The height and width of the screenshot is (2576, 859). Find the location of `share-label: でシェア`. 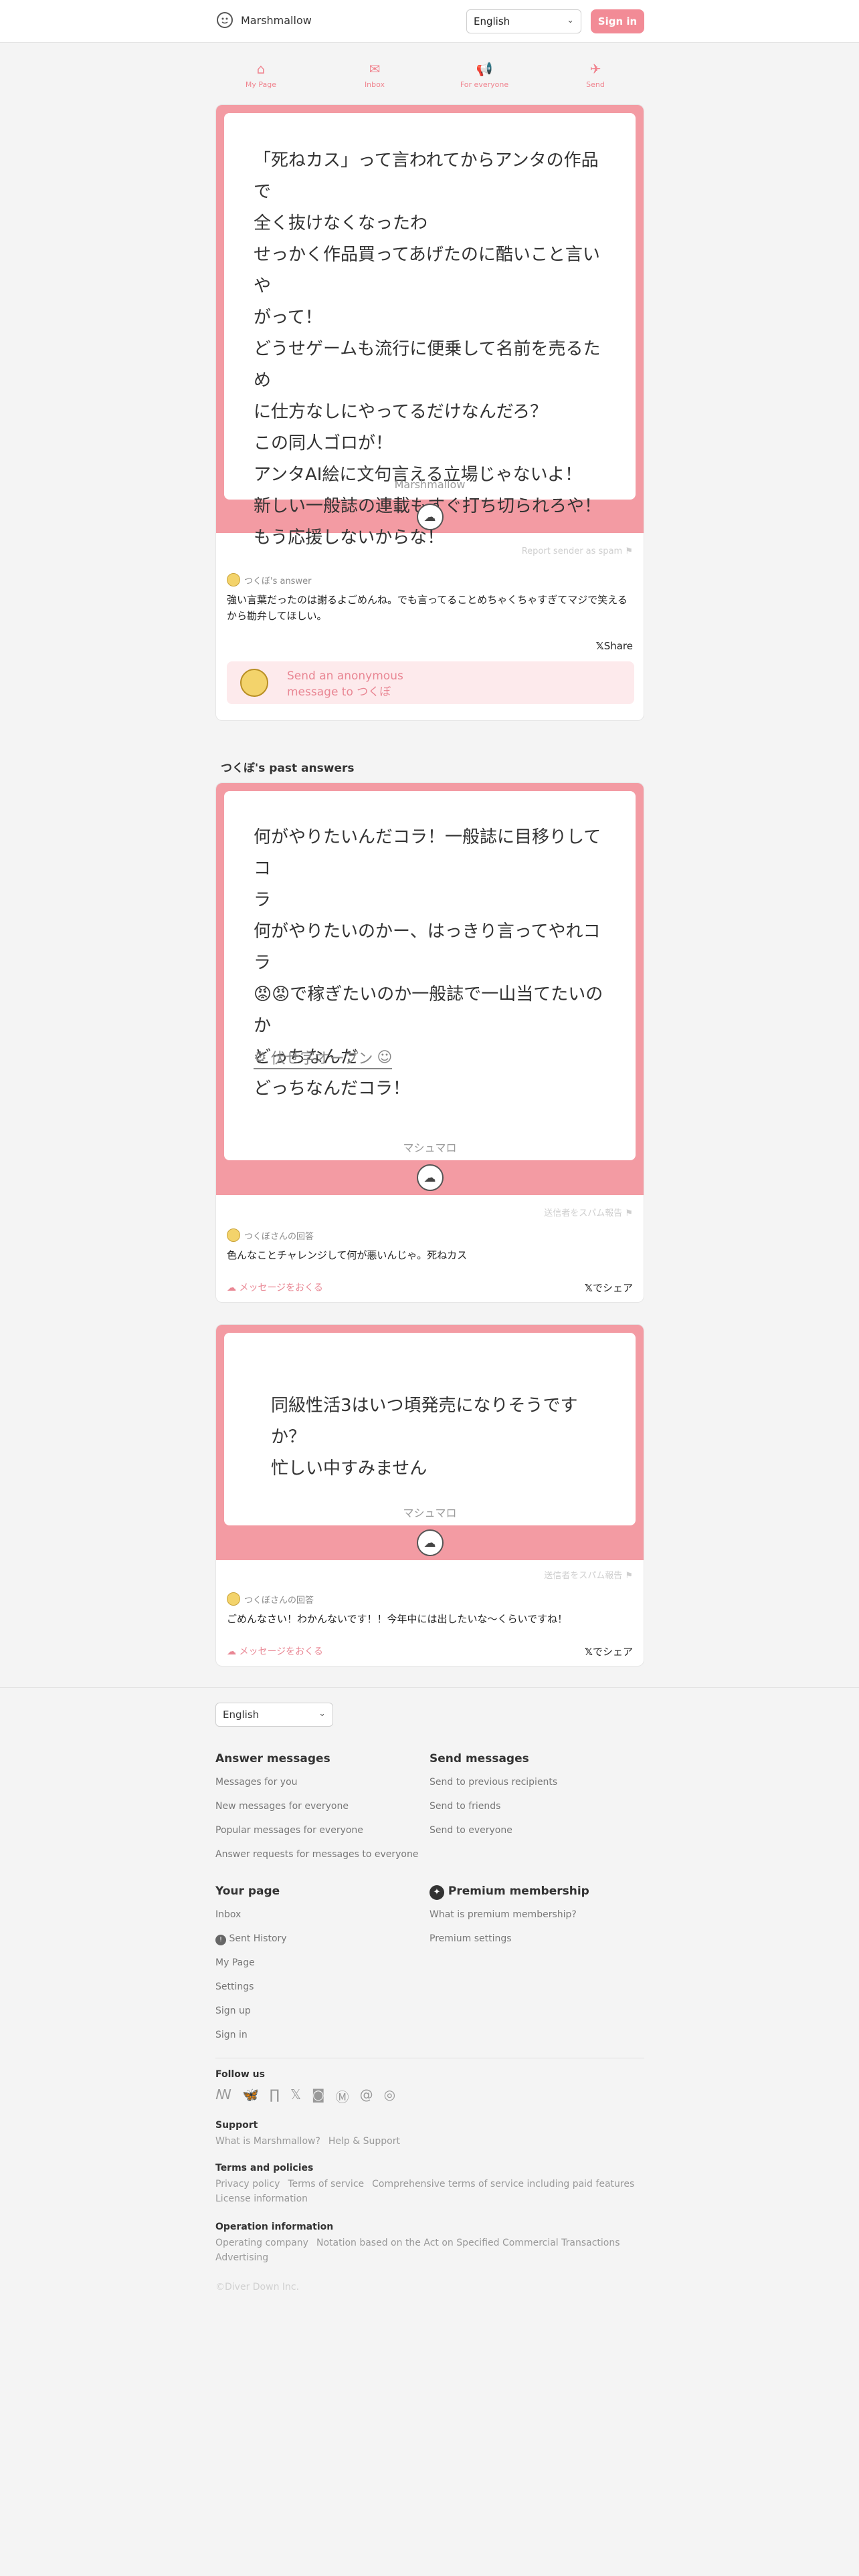

share-label: でシェア is located at coordinates (612, 1288).